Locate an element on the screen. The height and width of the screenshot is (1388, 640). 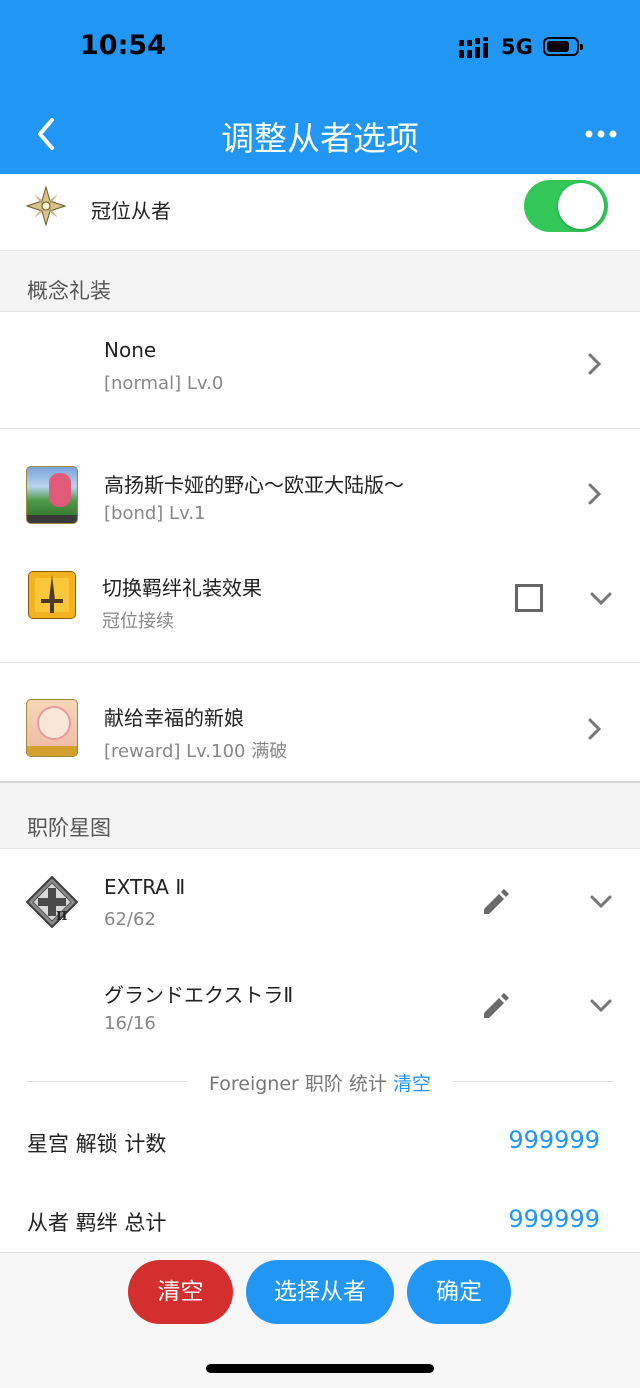
grand-servant-label: 冠位从者 is located at coordinates (131, 211).